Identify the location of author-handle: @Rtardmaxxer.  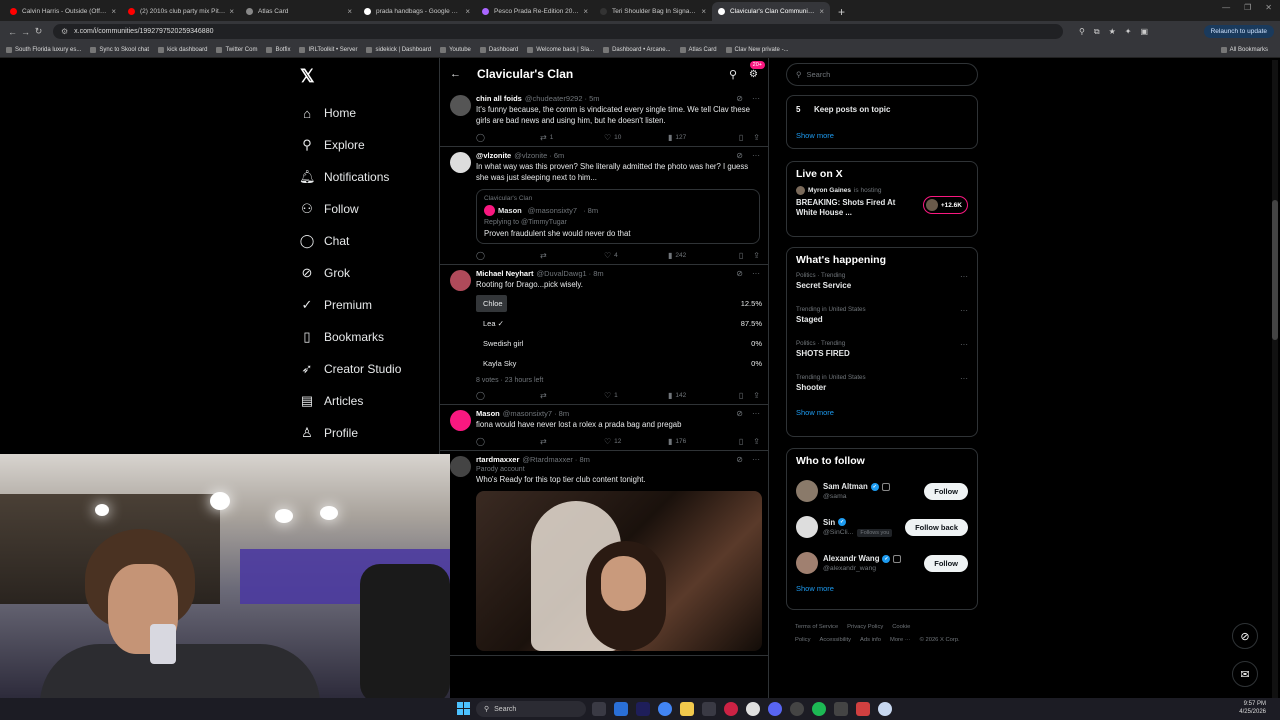
(547, 459).